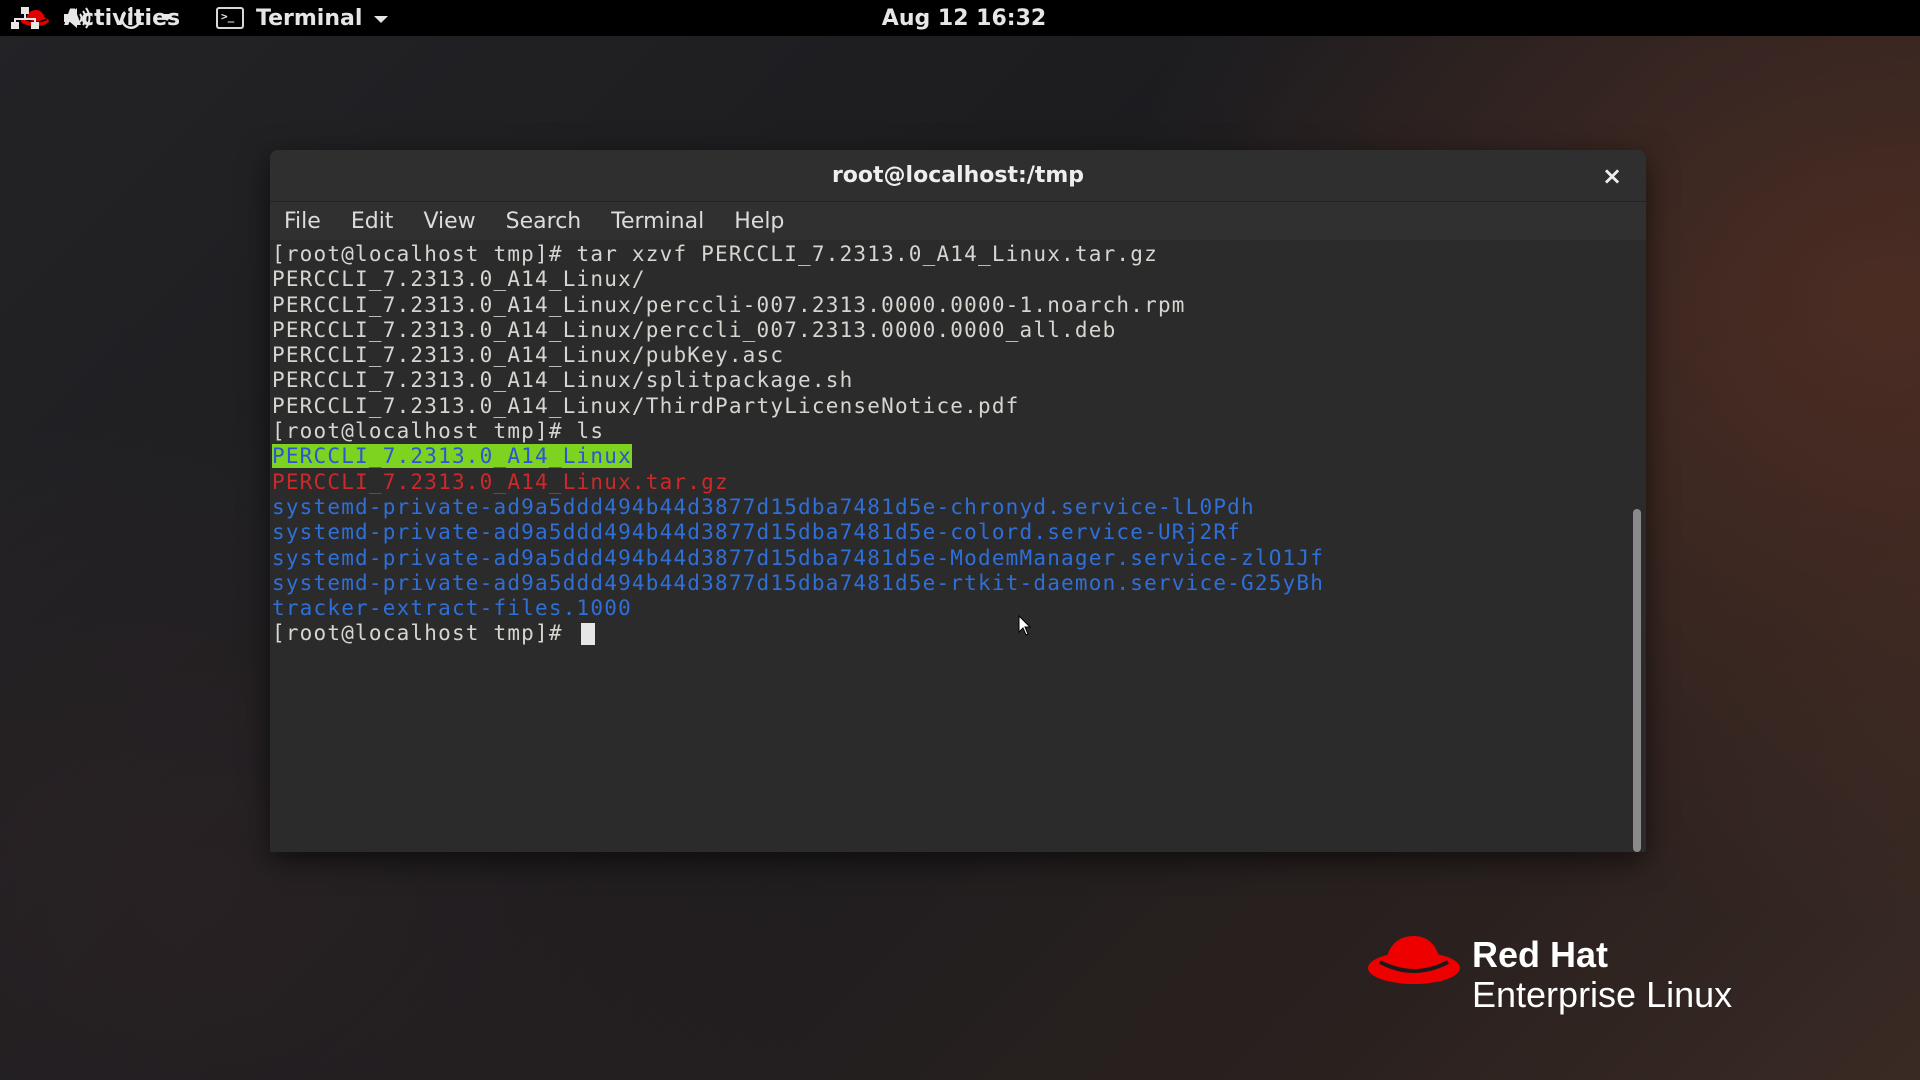 The image size is (1920, 1080). What do you see at coordinates (528, 355) in the screenshot?
I see `terminal-line-text: PERCCLI_7.2313.0_A14_Linux/pubKey.asc` at bounding box center [528, 355].